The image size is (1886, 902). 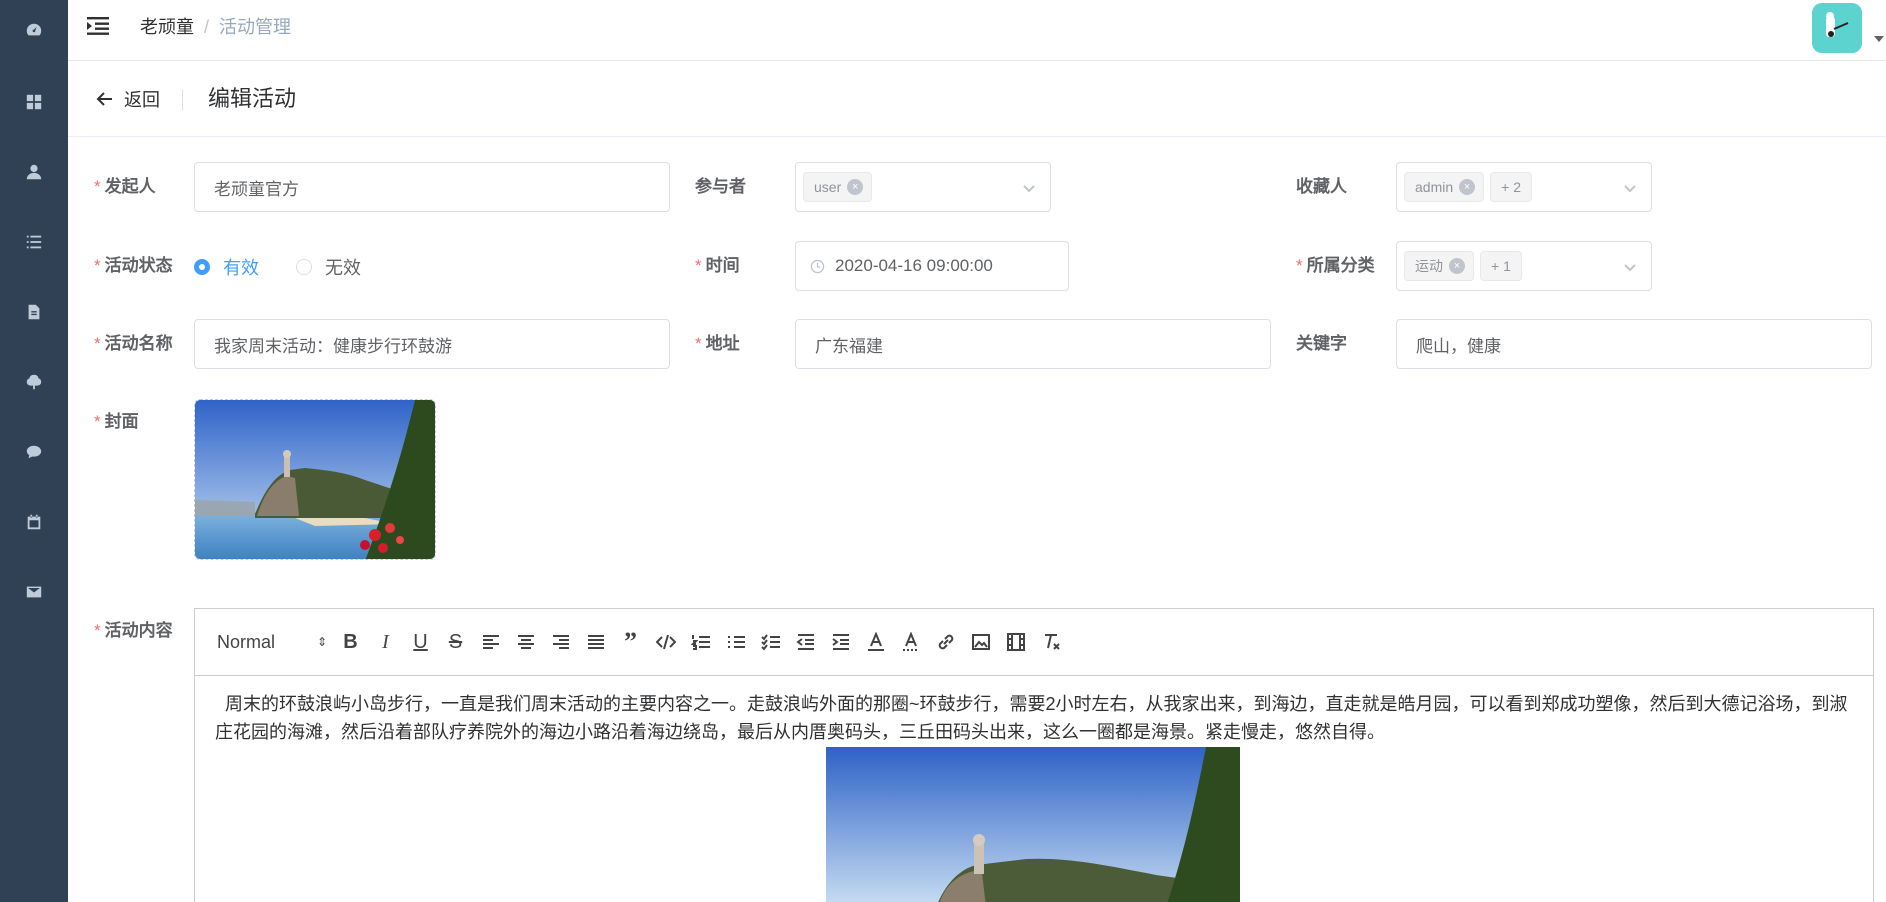 I want to click on keywords-label: 关键字, so click(x=1321, y=343).